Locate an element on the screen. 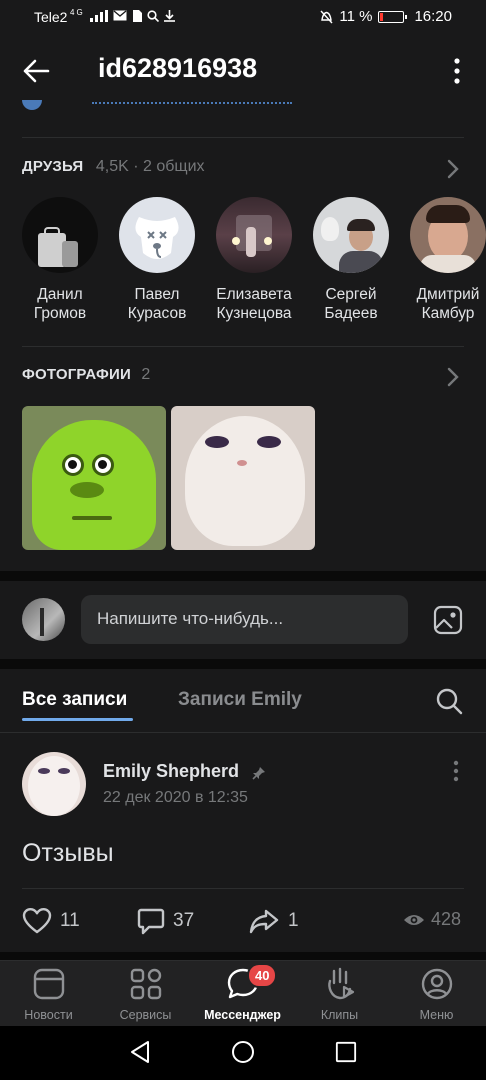  friends-title: ДРУЗЬЯ is located at coordinates (53, 166).